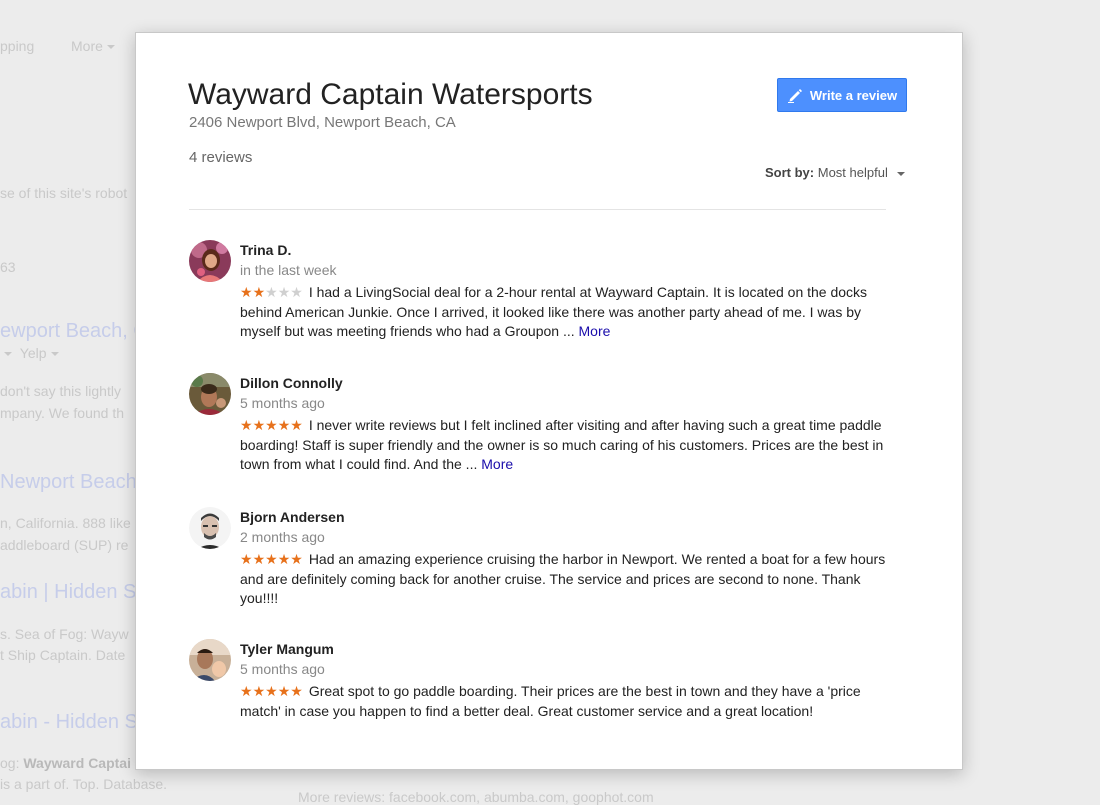 This screenshot has height=805, width=1100. I want to click on bg-yelp-label: Yelp, so click(33, 353).